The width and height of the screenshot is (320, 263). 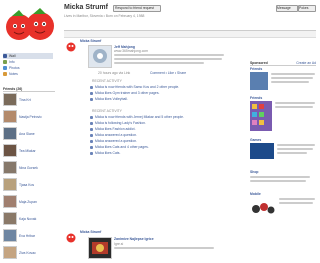 What do you see at coordinates (30, 26) in the screenshot?
I see `profile-picture` at bounding box center [30, 26].